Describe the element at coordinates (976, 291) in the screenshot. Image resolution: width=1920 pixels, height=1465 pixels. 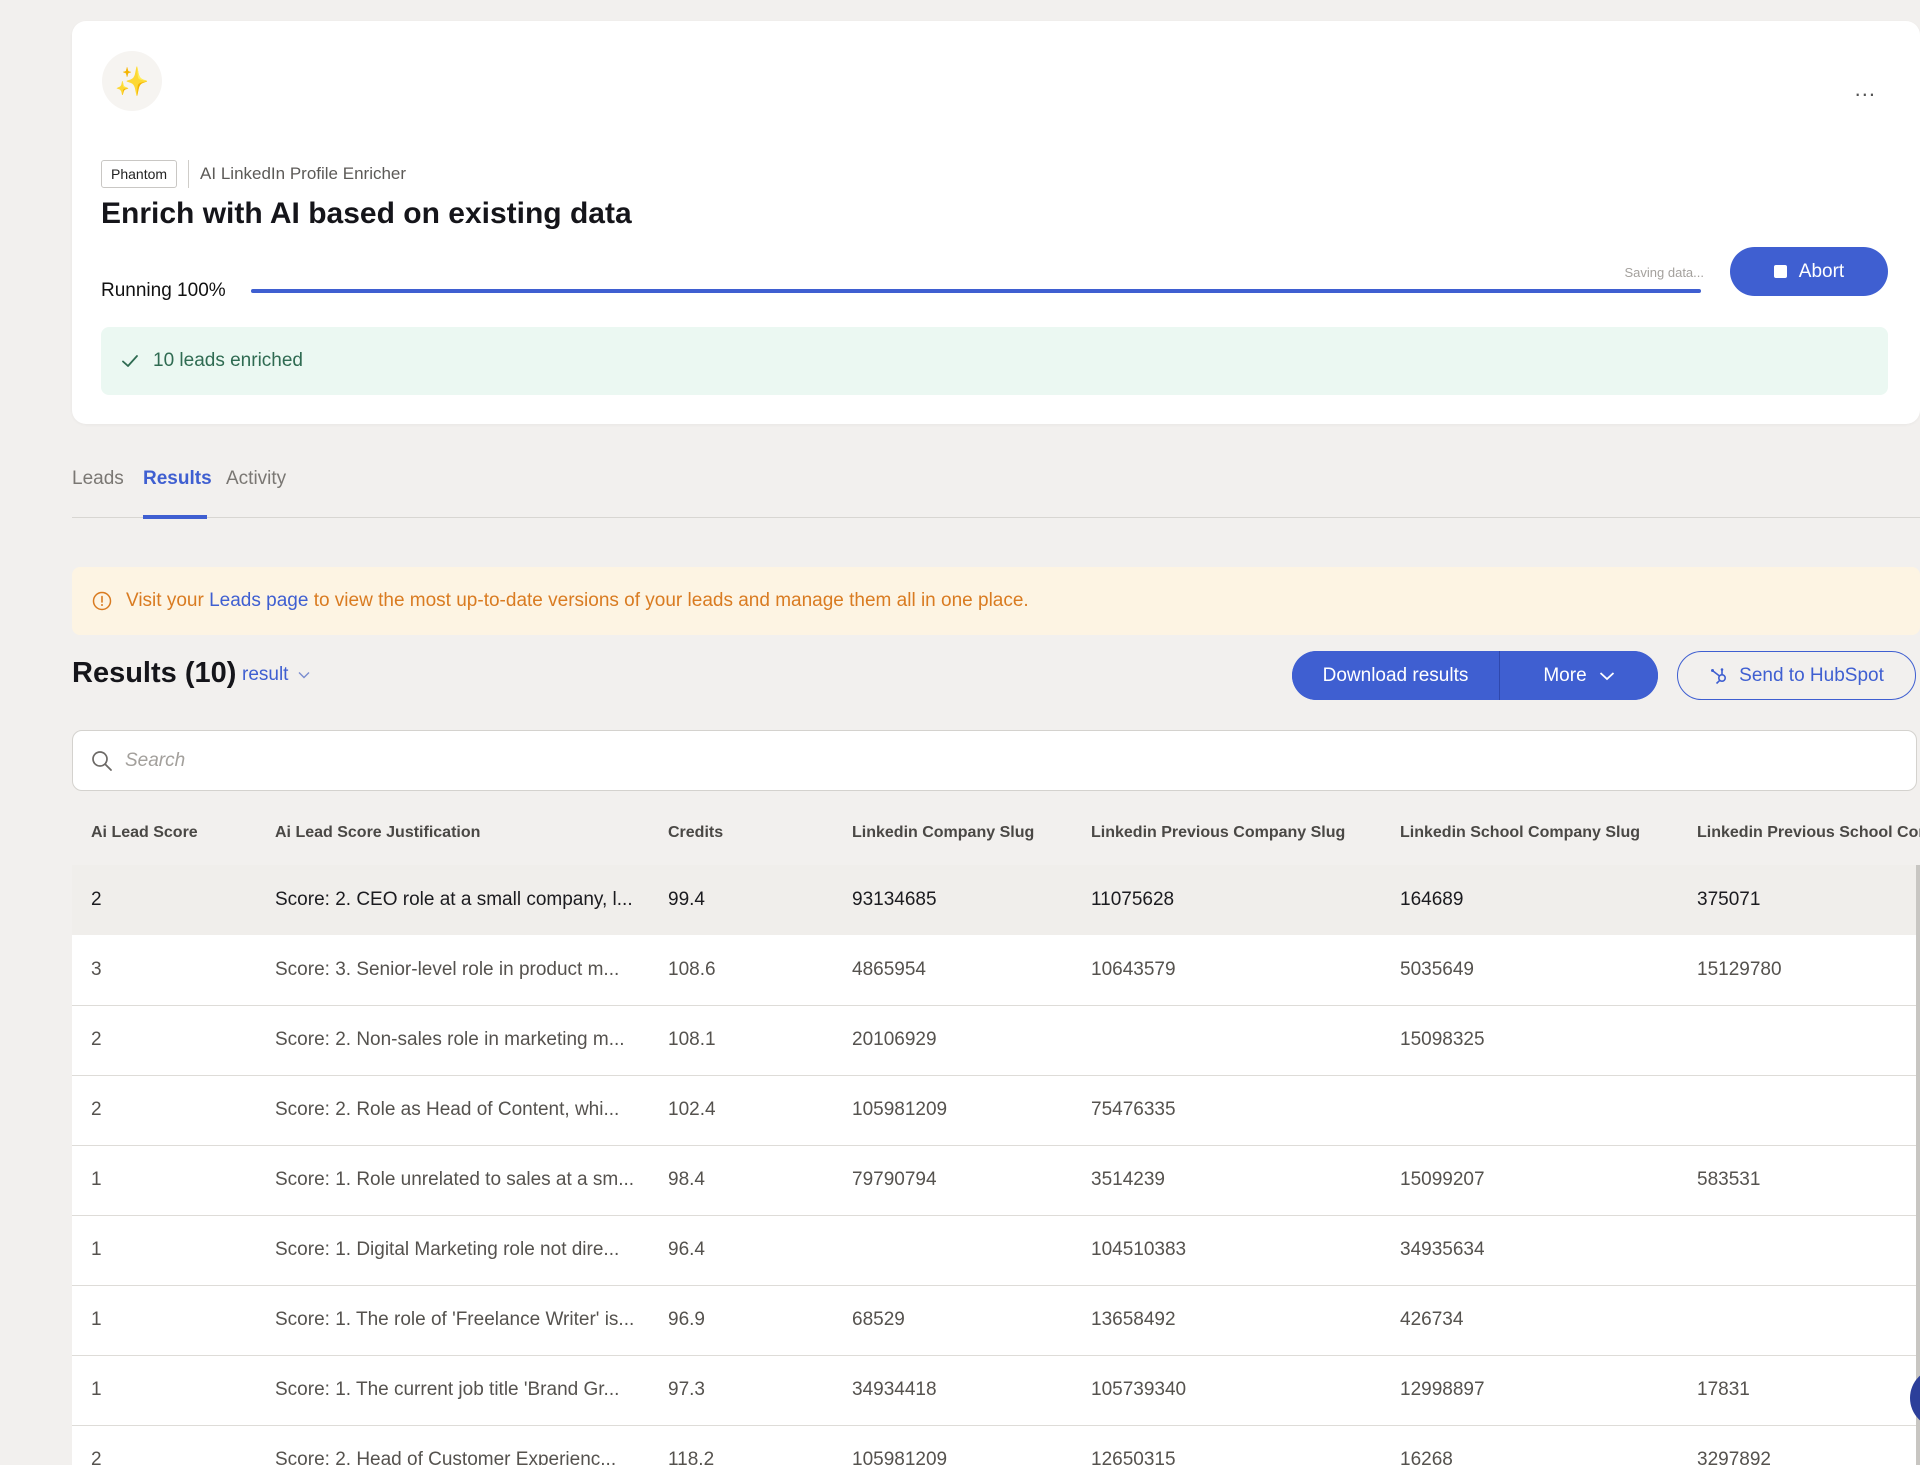
I see `progress-bar` at that location.